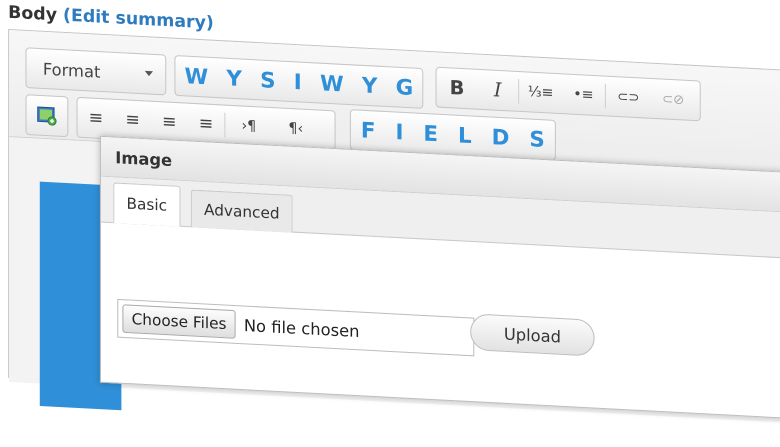 The image size is (780, 447). I want to click on format-dropdown: Format, so click(96, 71).